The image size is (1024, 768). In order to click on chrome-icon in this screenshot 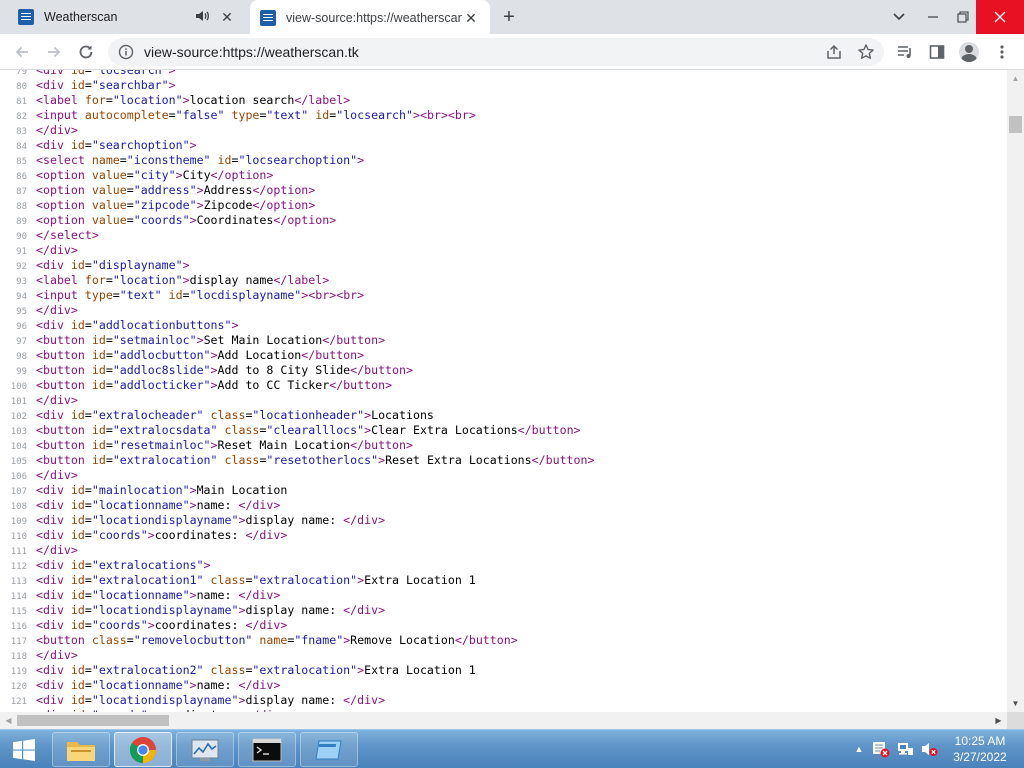, I will do `click(143, 749)`.